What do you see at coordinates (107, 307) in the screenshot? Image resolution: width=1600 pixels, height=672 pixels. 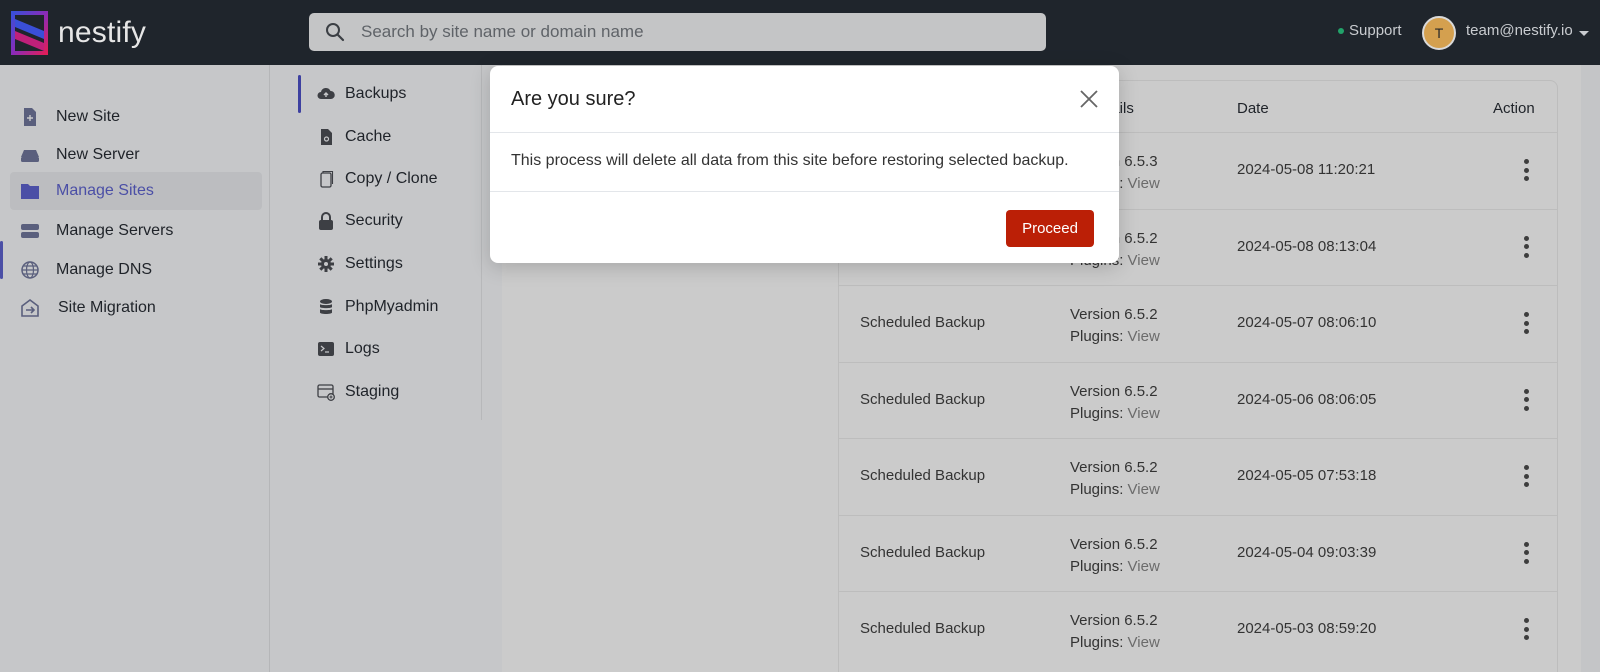 I see `sidebar-item-label: Site Migration` at bounding box center [107, 307].